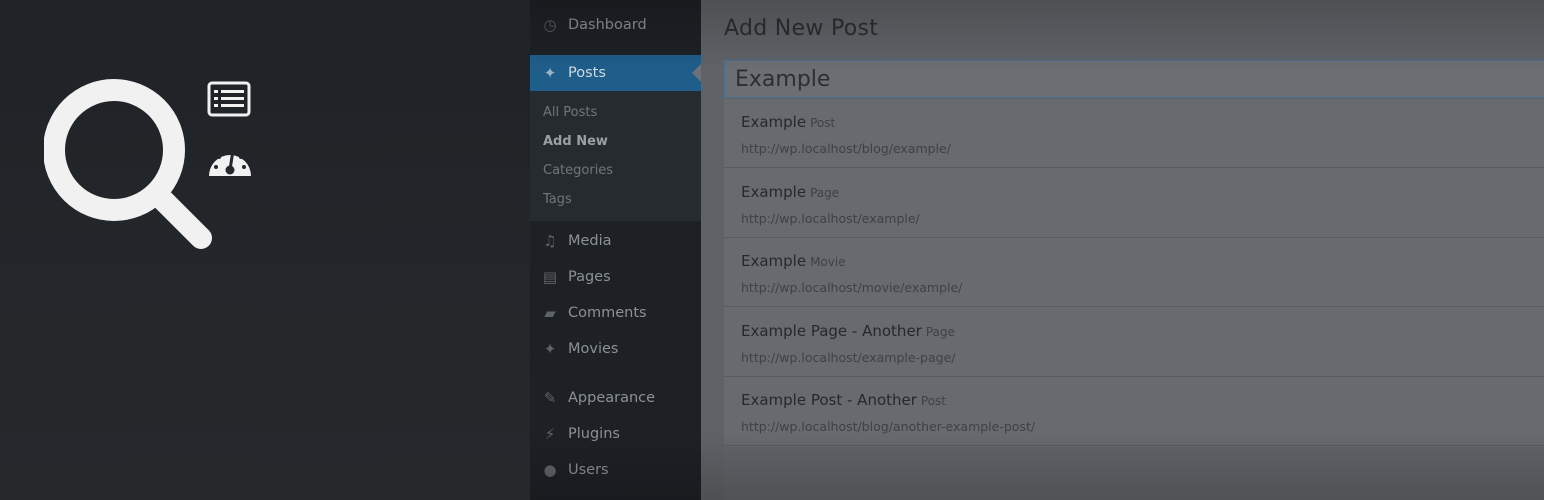 Image resolution: width=1544 pixels, height=500 pixels. I want to click on sidebar-item-comments: ▰ Comments, so click(615, 313).